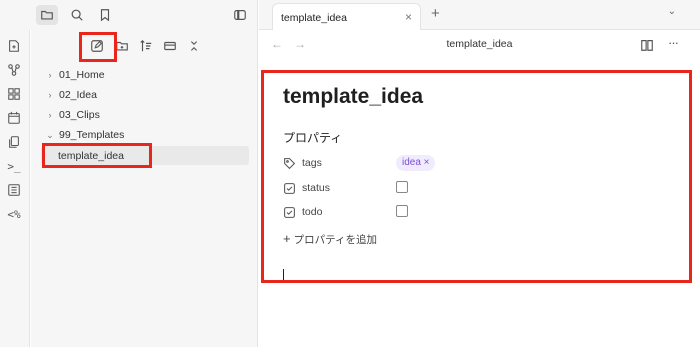 This screenshot has height=347, width=700. Describe the element at coordinates (148, 135) in the screenshot. I see `tree-folder: ⌄ 99_Templates` at that location.